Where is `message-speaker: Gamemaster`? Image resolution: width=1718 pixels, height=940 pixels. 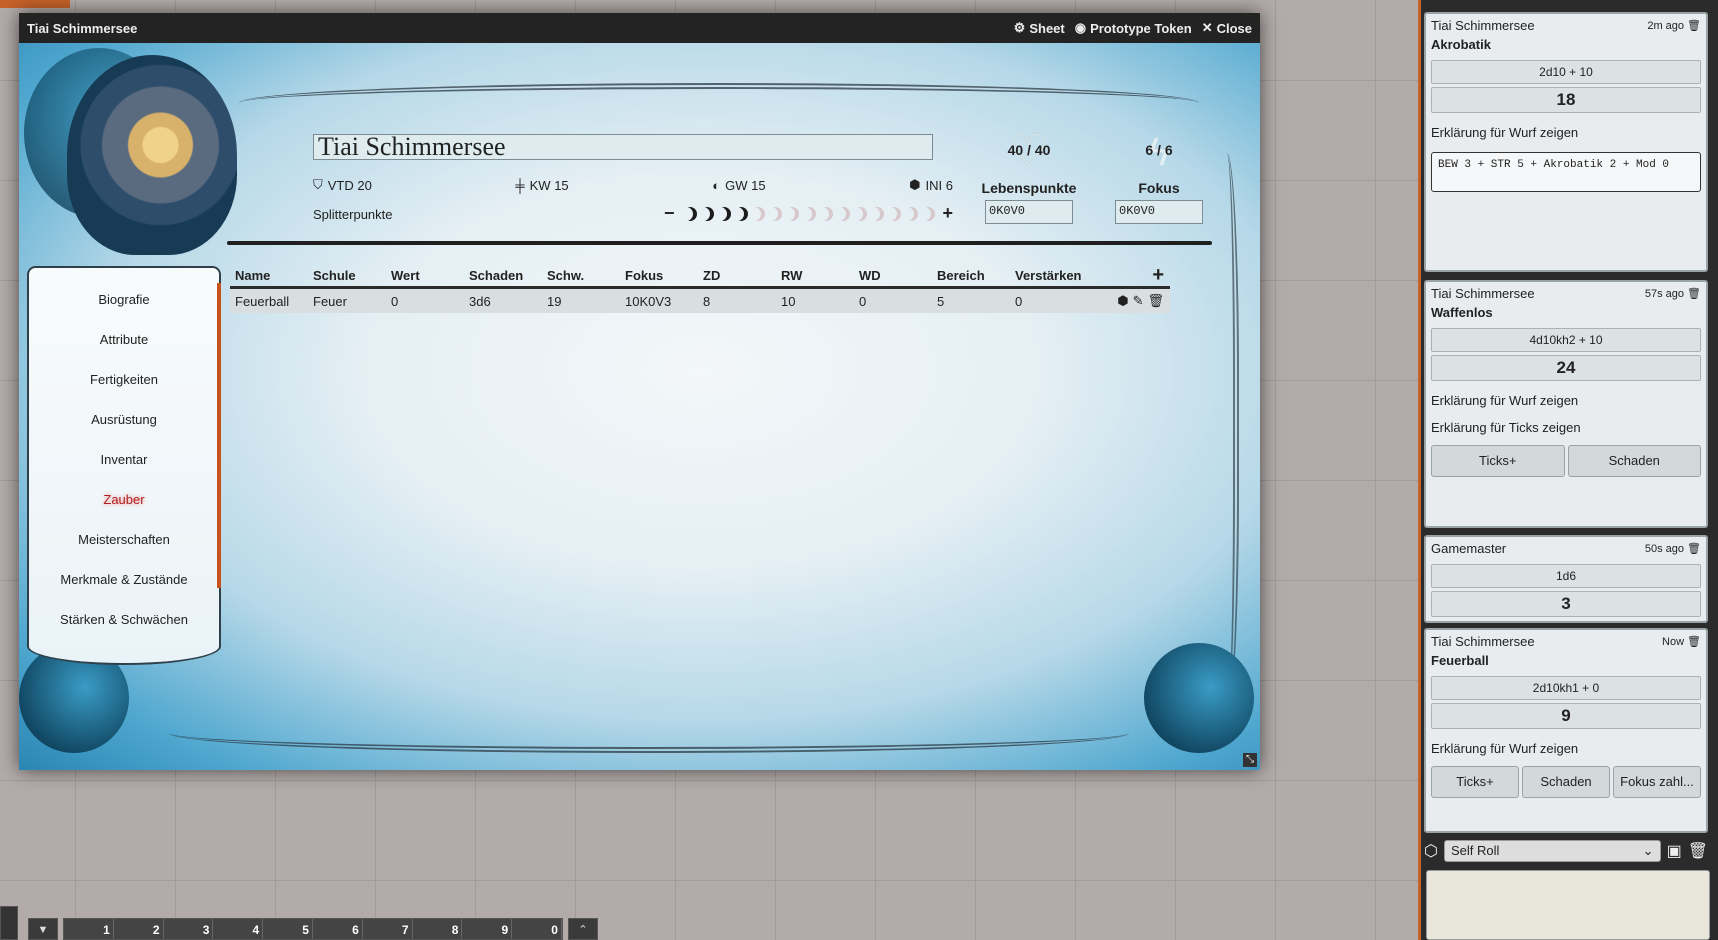
message-speaker: Gamemaster is located at coordinates (1469, 548).